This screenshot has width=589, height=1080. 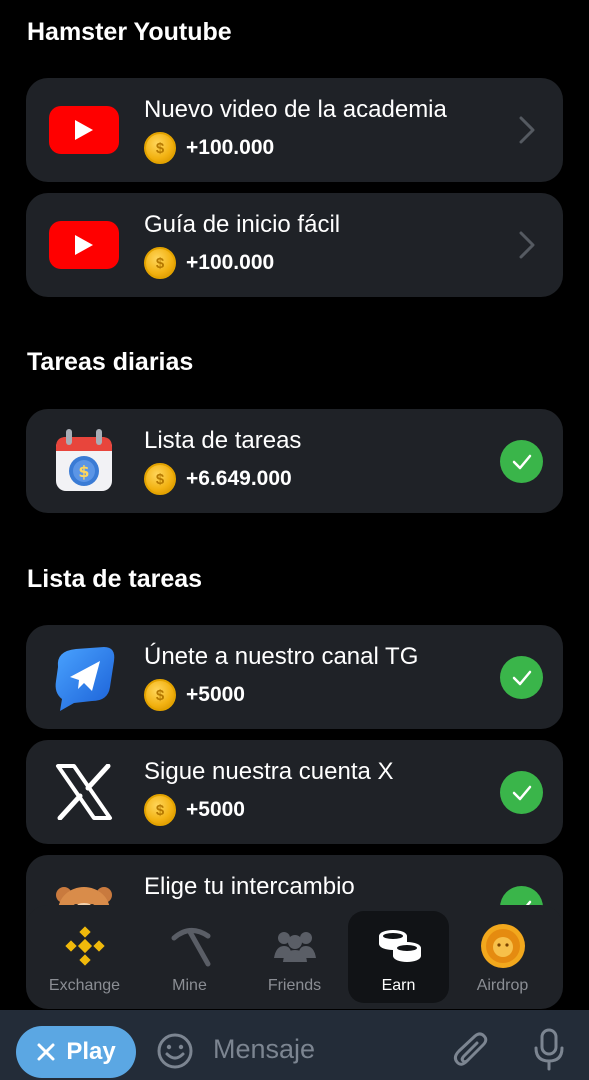 What do you see at coordinates (294, 245) in the screenshot?
I see `task-card-easy-start-guide: Guía de inicio fácil $ +100.000` at bounding box center [294, 245].